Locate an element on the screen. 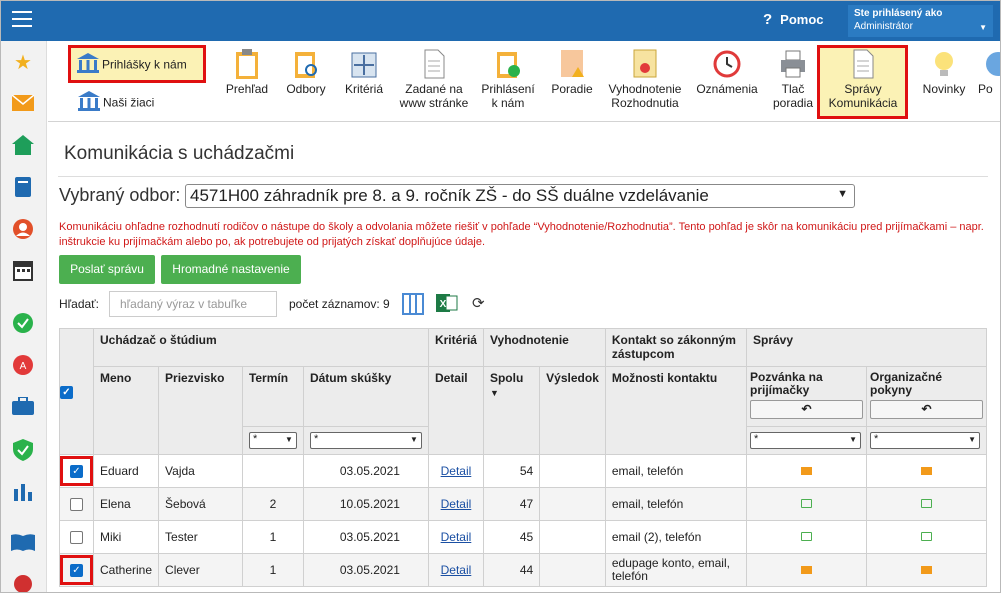 The width and height of the screenshot is (1001, 593). filter-datum: * ▼ is located at coordinates (365, 440).